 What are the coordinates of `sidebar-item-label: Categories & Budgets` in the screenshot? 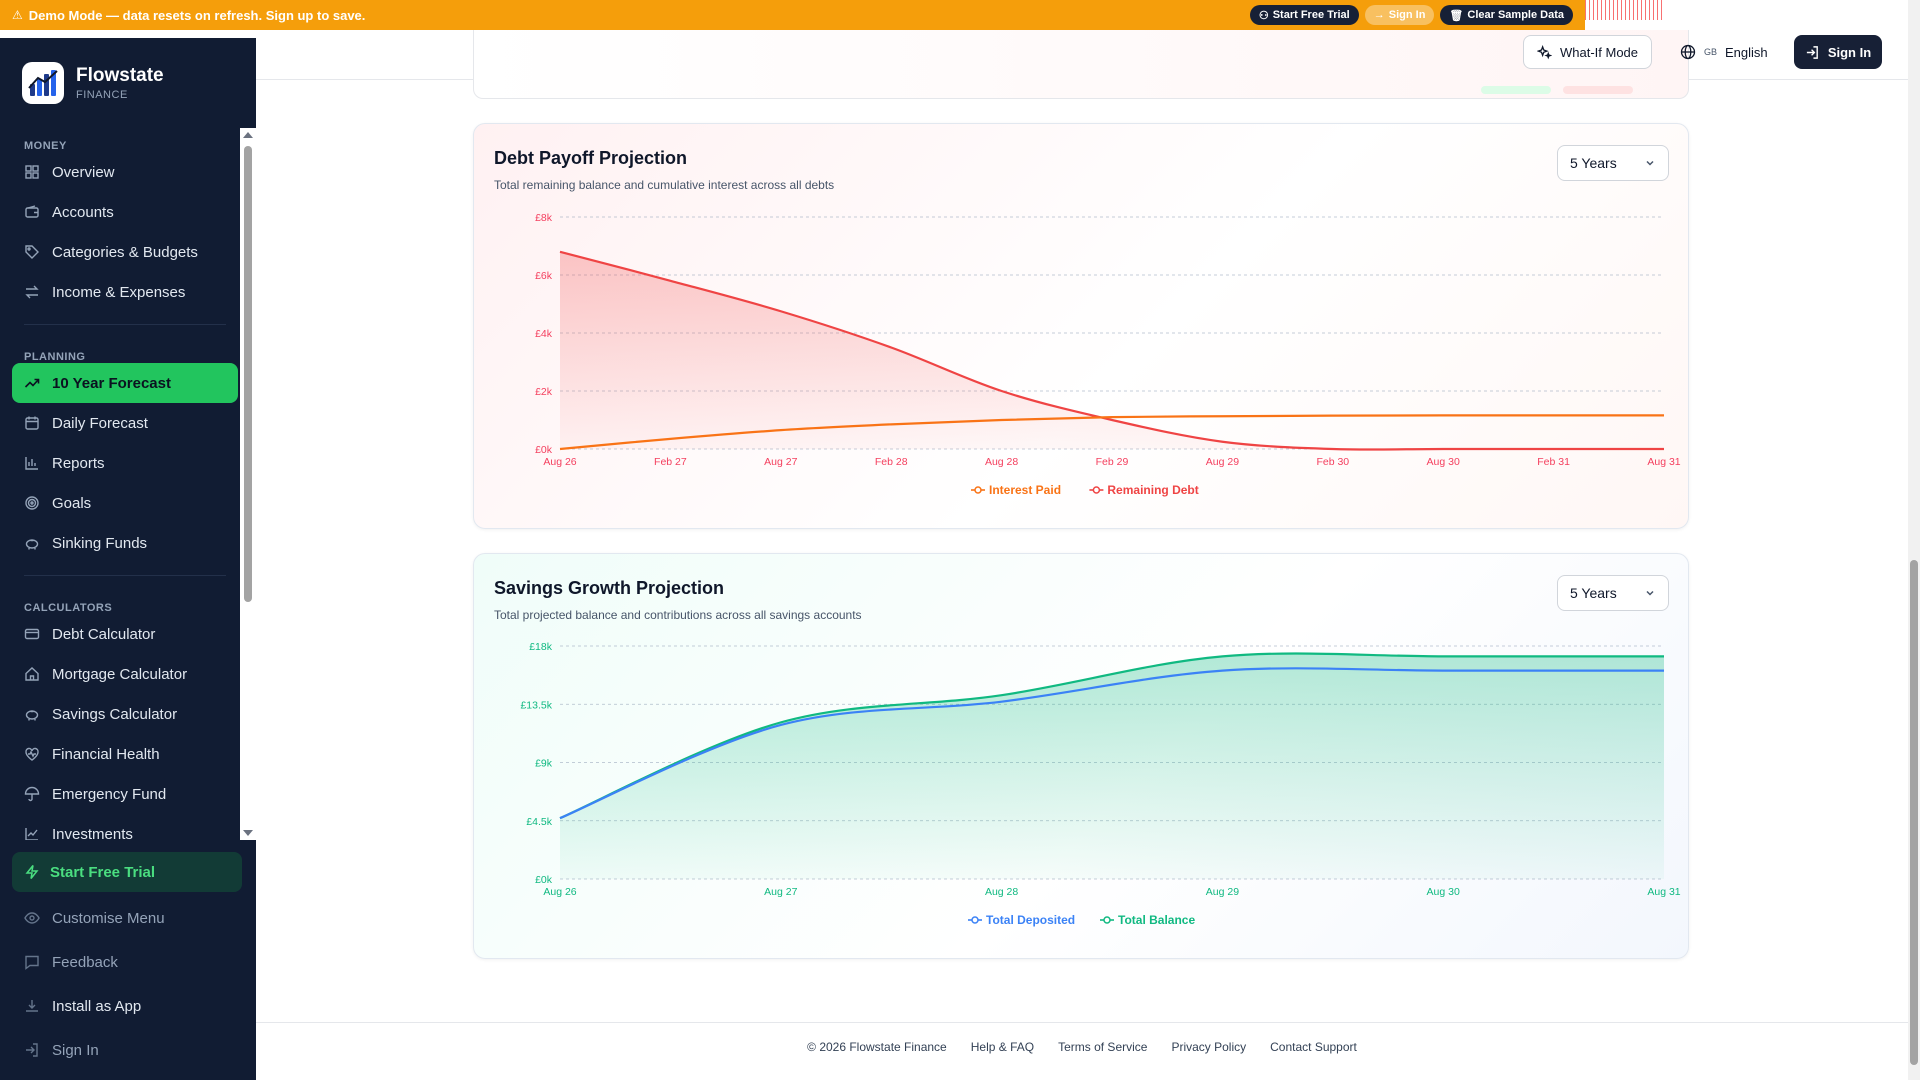 It's located at (125, 252).